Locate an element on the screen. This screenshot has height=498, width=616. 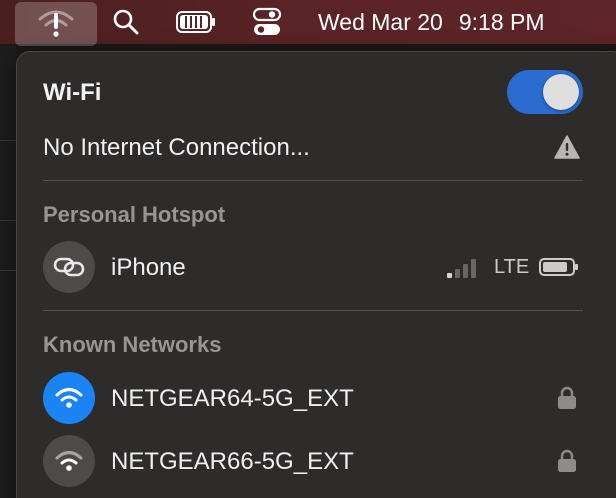
menubar-wifi-button is located at coordinates (56, 24).